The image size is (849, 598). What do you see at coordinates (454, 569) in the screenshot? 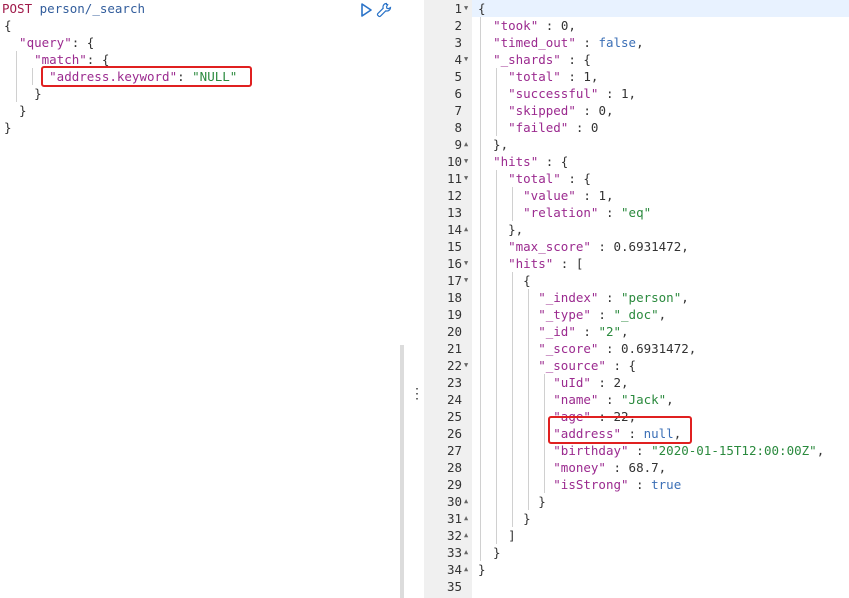
I see `line-number: 34` at bounding box center [454, 569].